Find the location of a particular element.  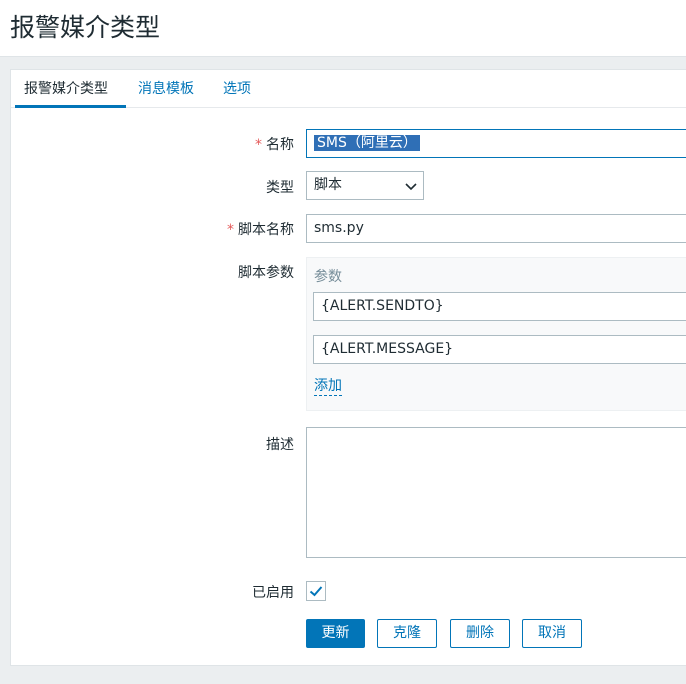

tab-bar: 报警媒介类型 消息模板 选项 is located at coordinates (348, 89).